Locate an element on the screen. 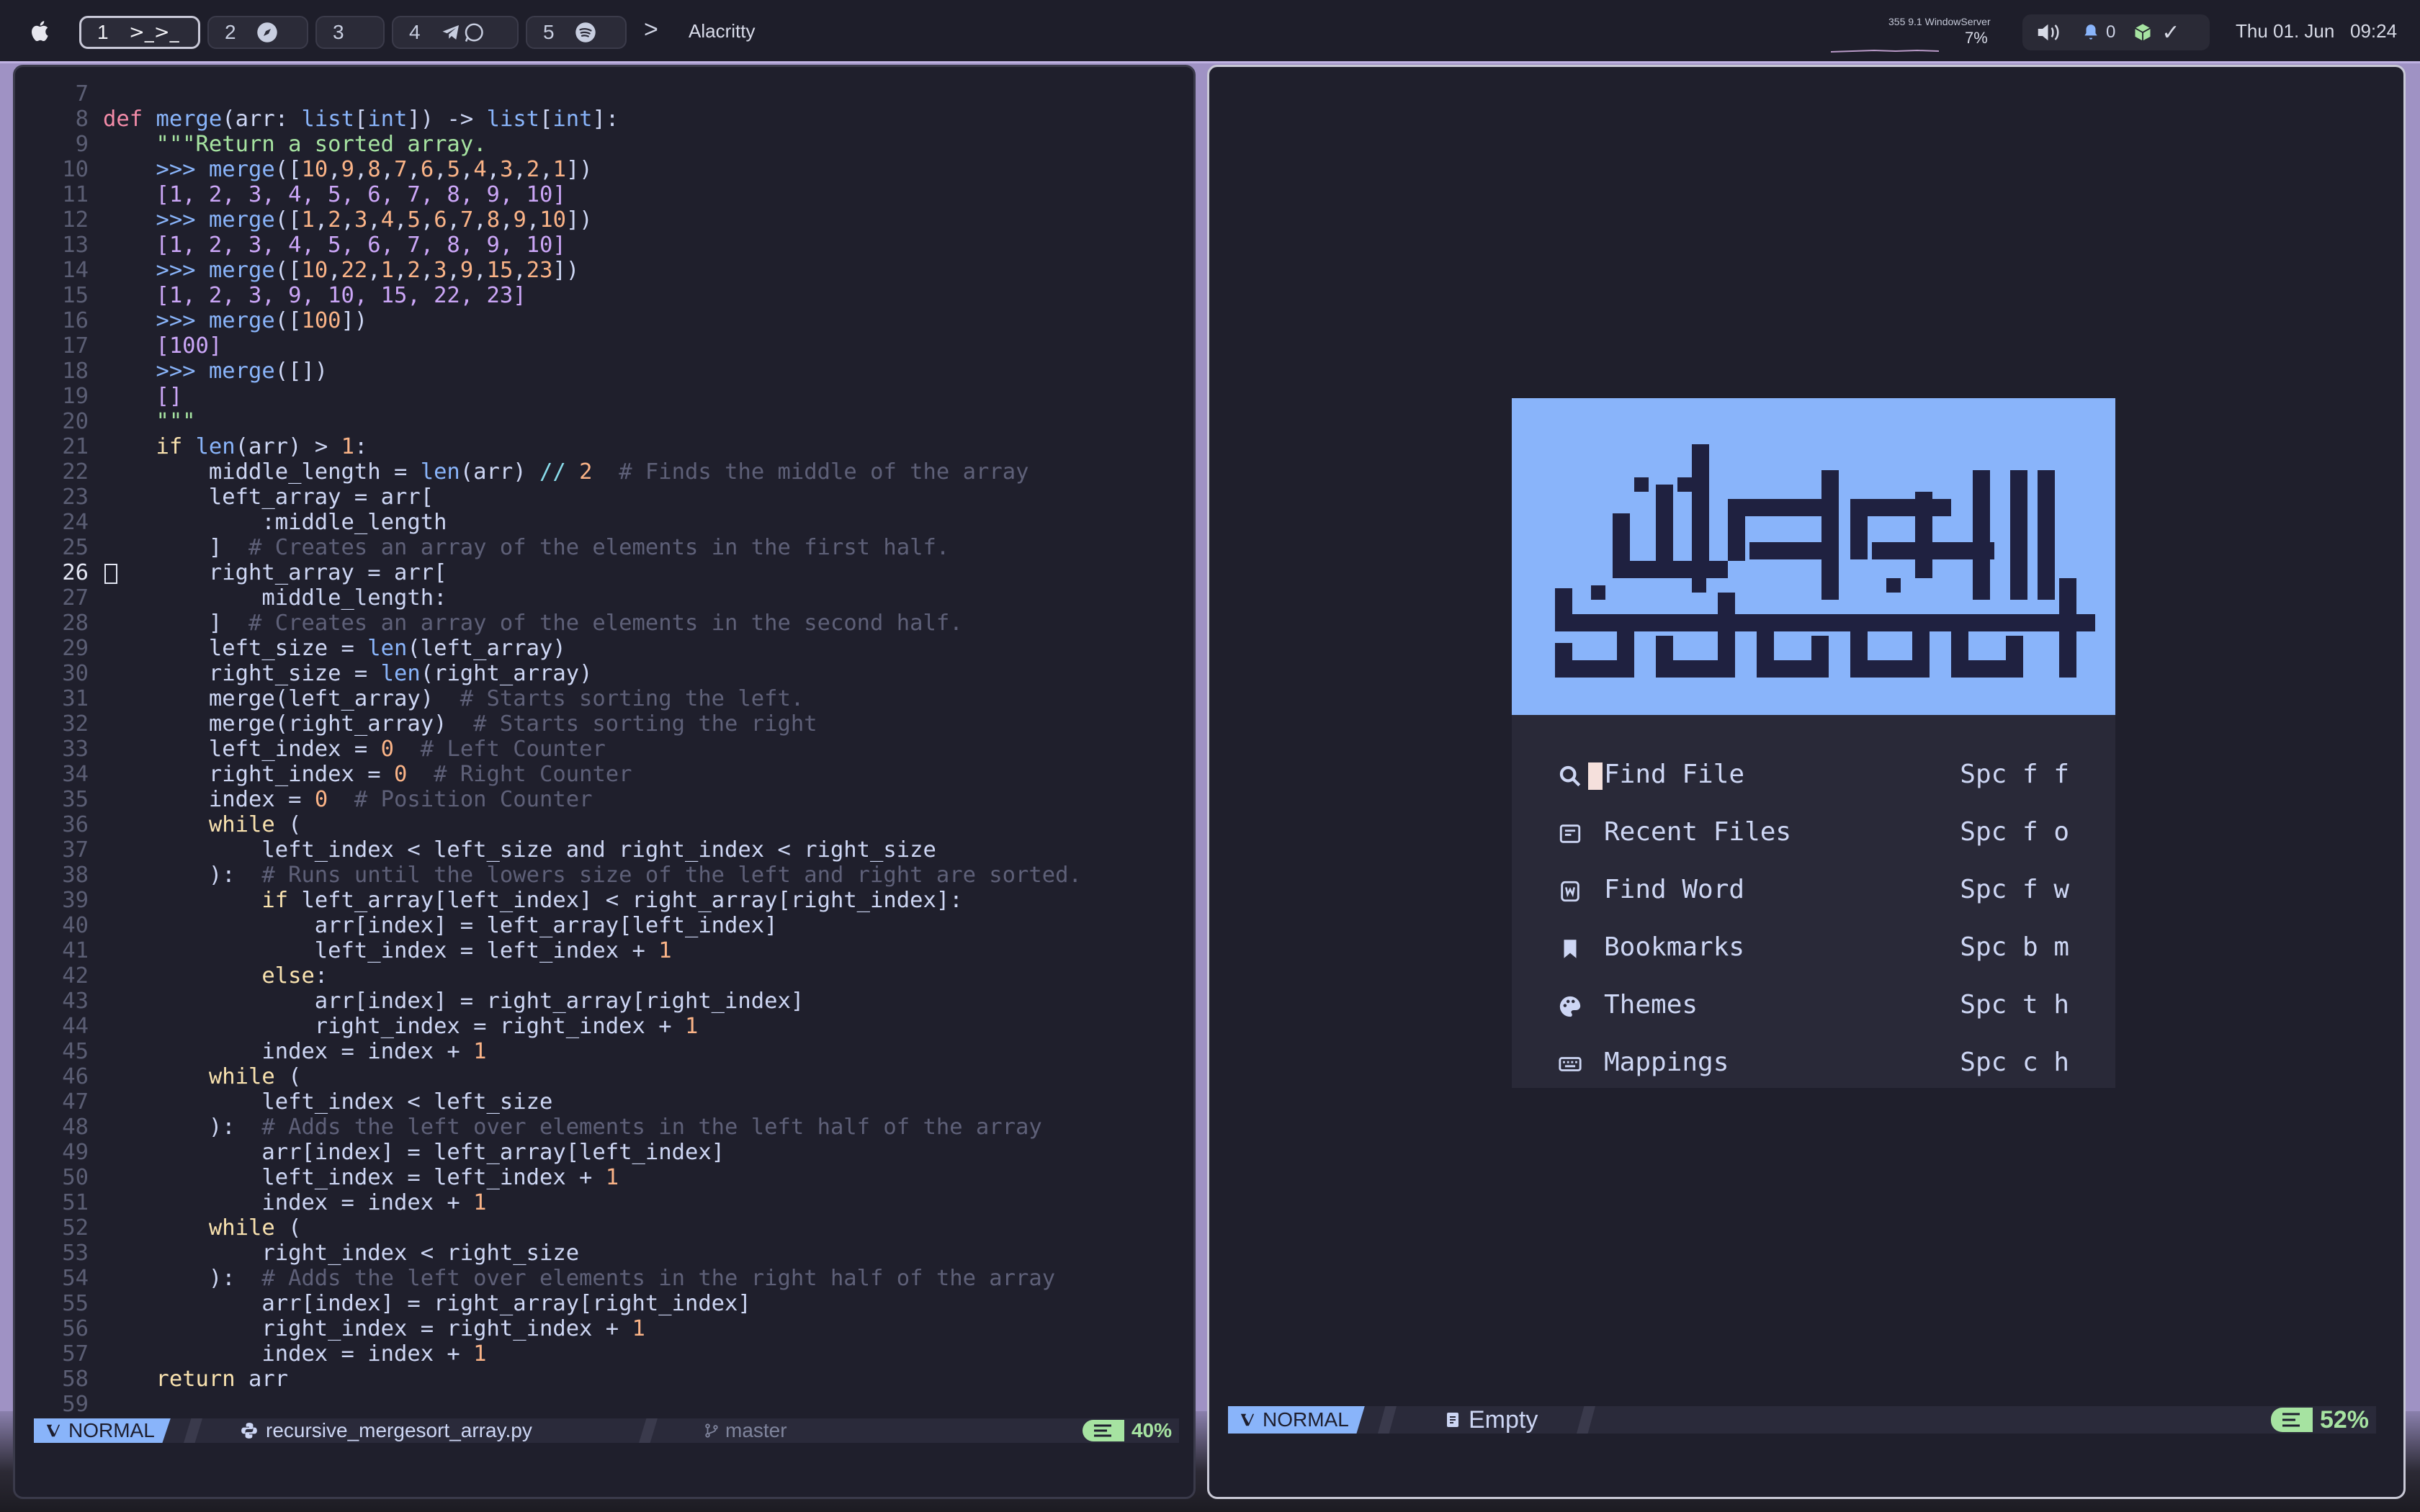 Image resolution: width=2420 pixels, height=1512 pixels. scroll-percent-label: 52% is located at coordinates (2344, 1419).